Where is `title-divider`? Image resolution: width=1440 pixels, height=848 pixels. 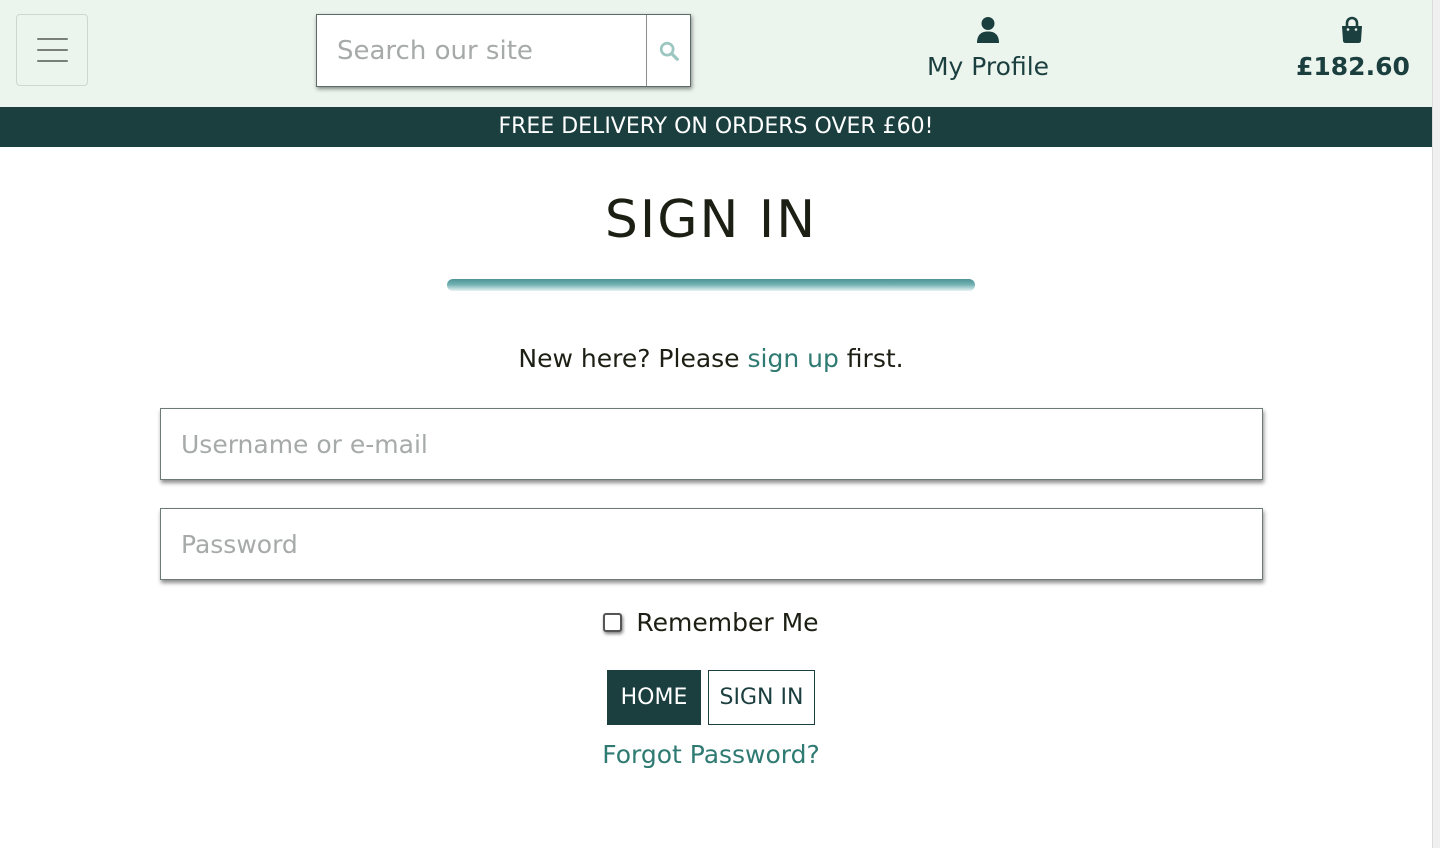 title-divider is located at coordinates (711, 285).